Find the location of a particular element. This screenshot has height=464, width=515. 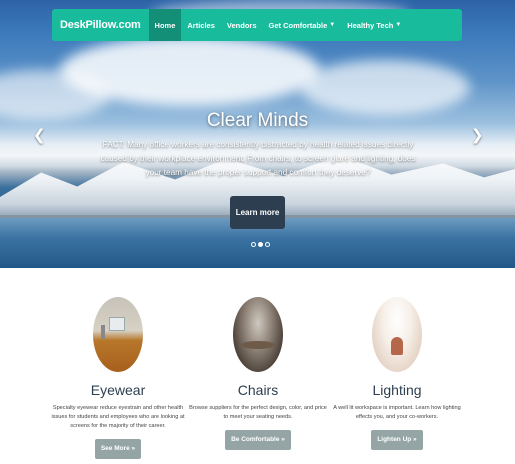

carousel-next-icon: ❯ is located at coordinates (477, 135).